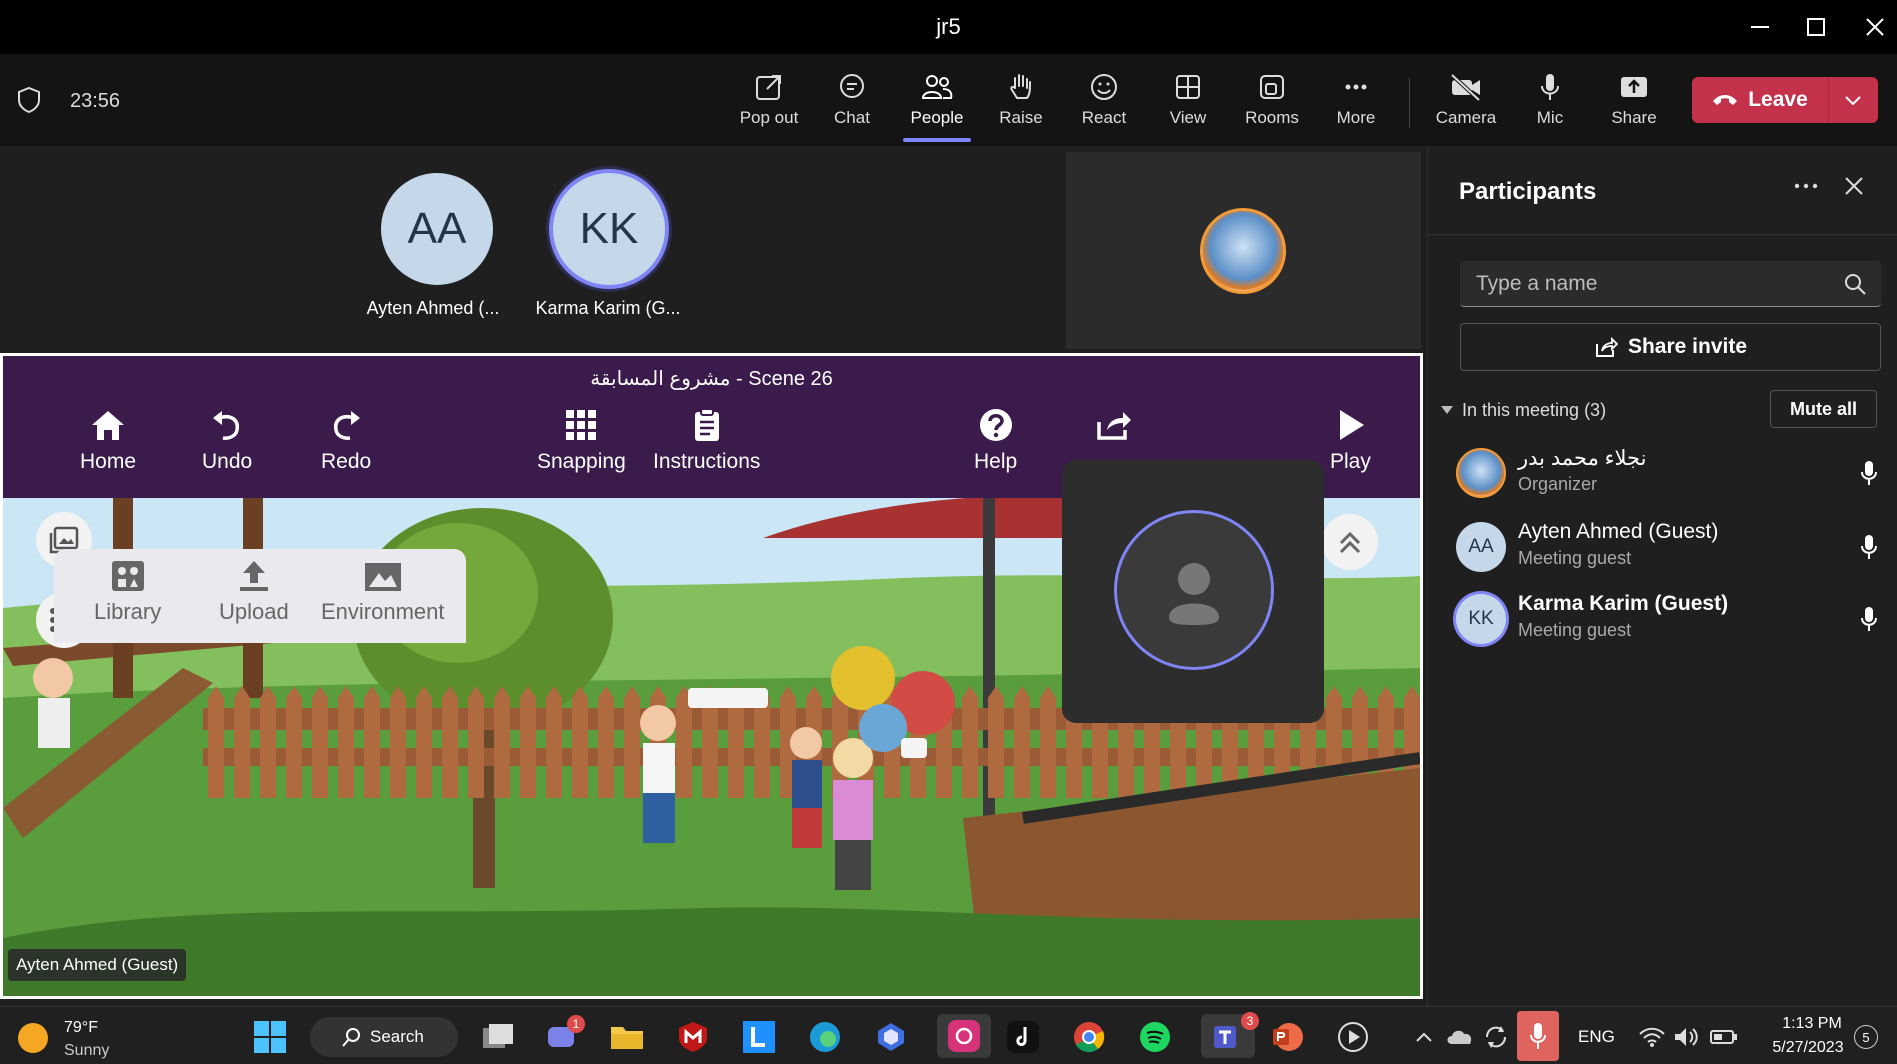 The height and width of the screenshot is (1064, 1897). I want to click on home-button: Home, so click(108, 441).